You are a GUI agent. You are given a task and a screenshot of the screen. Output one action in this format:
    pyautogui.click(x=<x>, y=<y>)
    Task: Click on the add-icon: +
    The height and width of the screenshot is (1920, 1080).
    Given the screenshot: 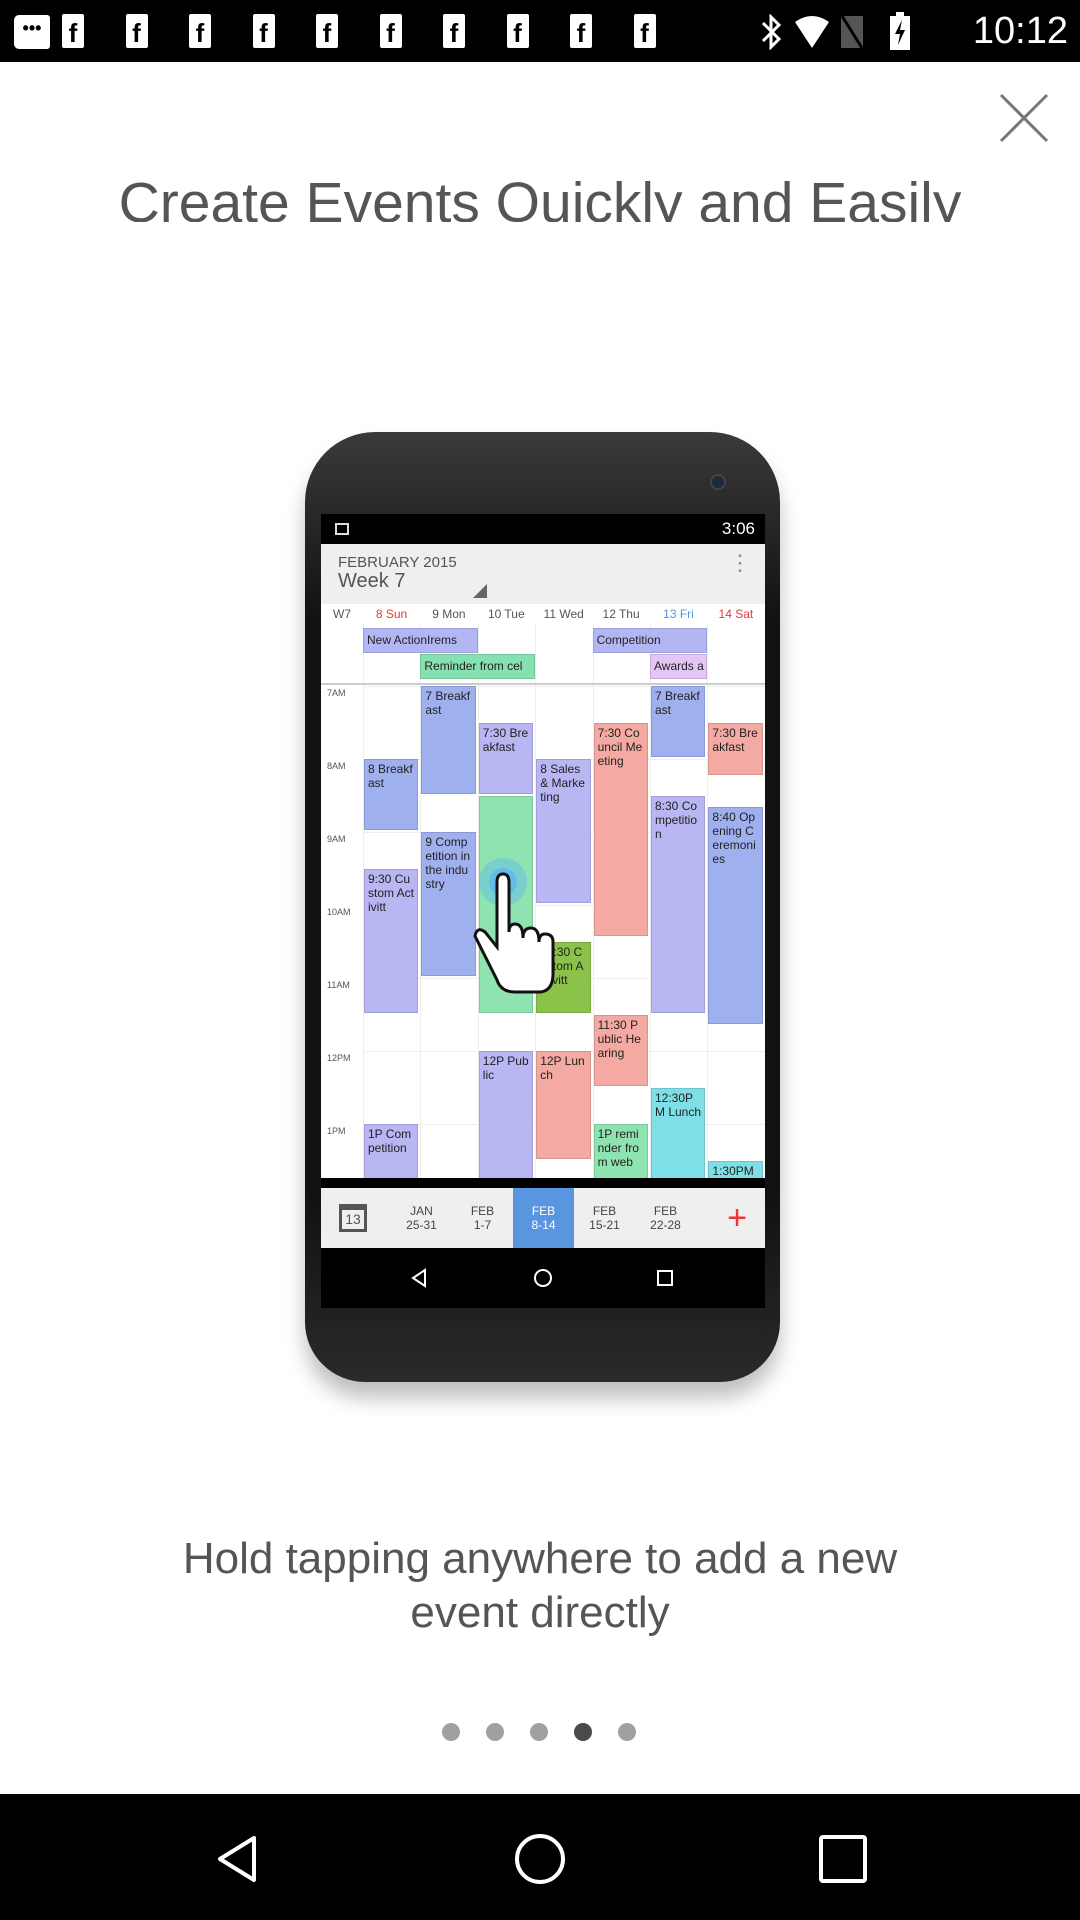 What is the action you would take?
    pyautogui.click(x=737, y=1218)
    